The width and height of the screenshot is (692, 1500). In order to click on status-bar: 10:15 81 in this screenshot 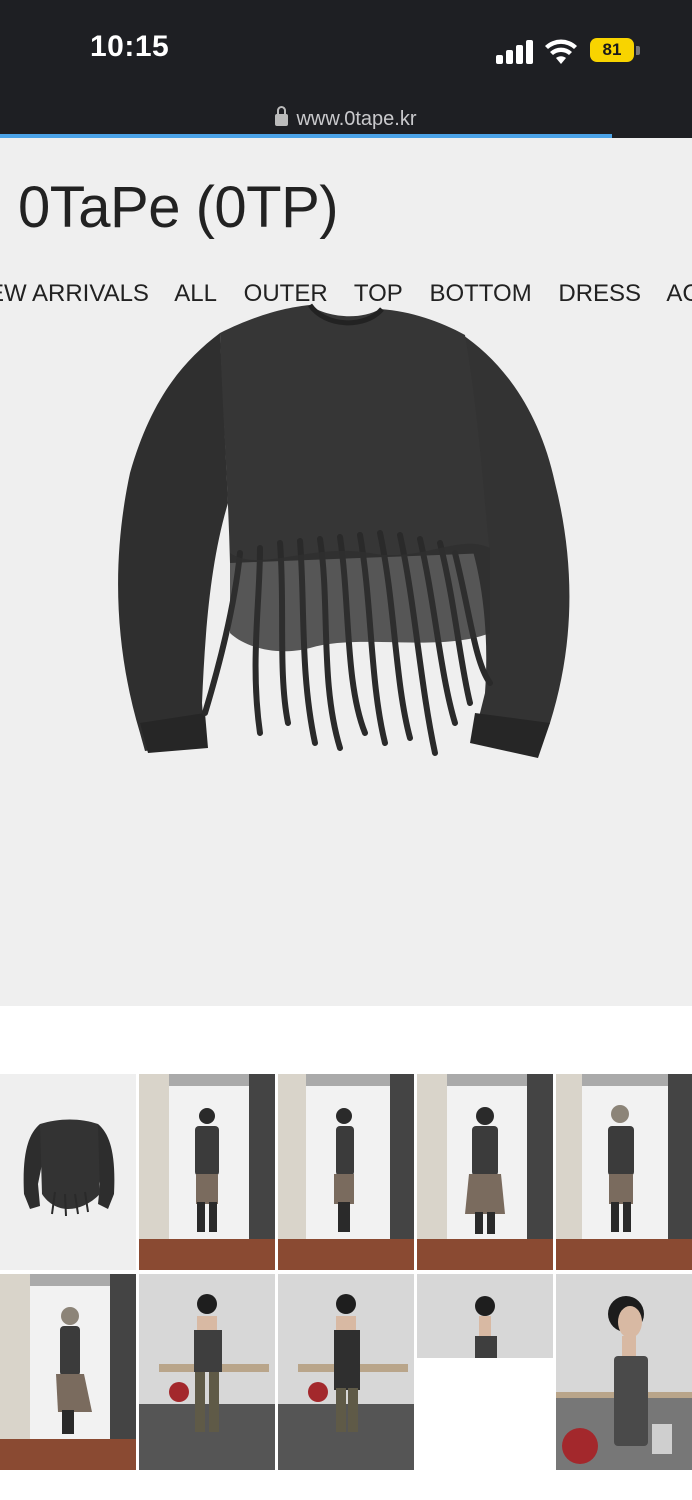, I will do `click(346, 50)`.